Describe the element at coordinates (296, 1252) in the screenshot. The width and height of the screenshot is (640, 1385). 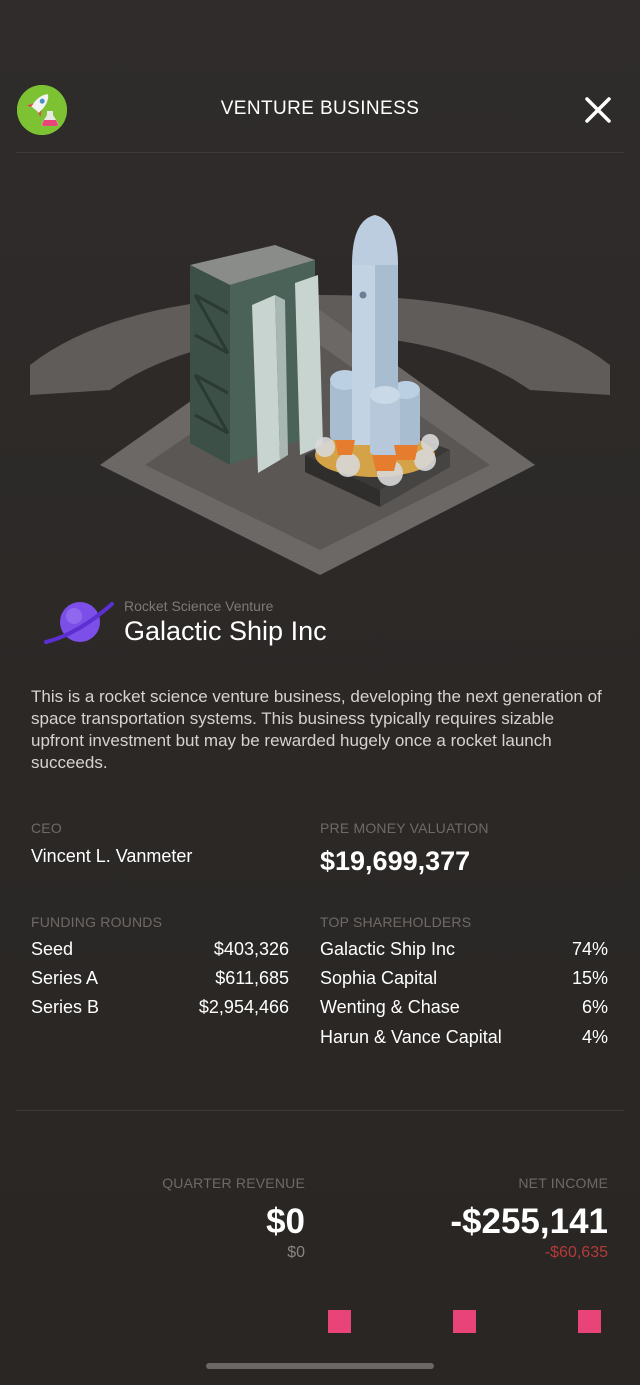
I see `quarter-revenue-change: $0` at that location.